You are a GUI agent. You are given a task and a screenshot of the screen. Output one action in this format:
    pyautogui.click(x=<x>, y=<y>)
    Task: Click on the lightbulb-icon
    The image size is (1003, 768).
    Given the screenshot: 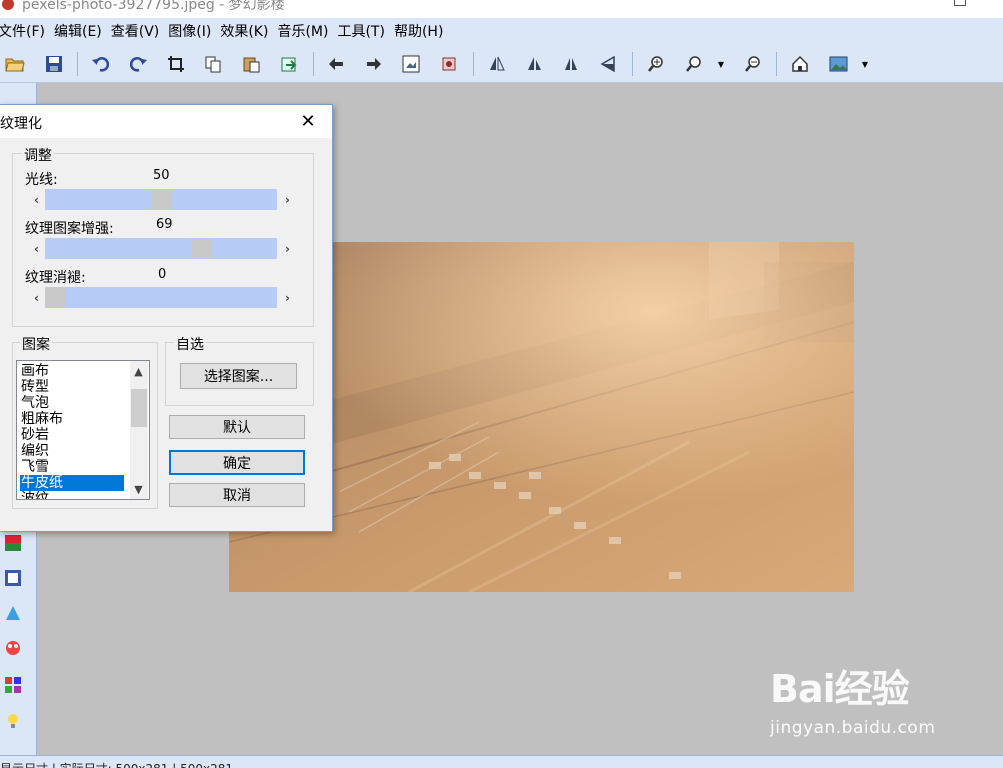 What is the action you would take?
    pyautogui.click(x=13, y=721)
    